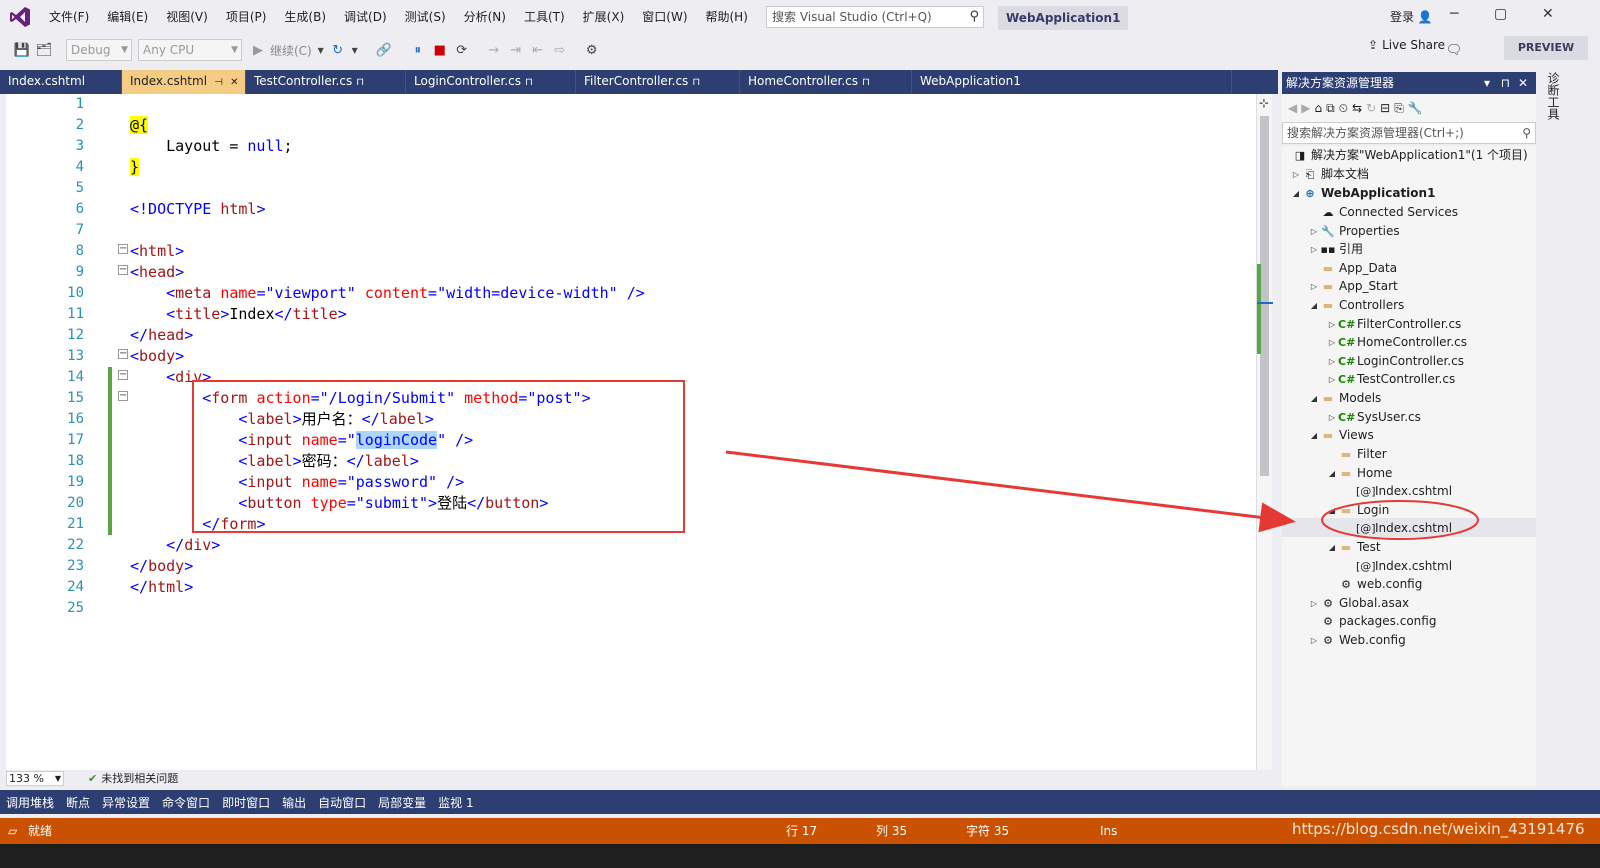 This screenshot has height=868, width=1600. What do you see at coordinates (516, 50) in the screenshot?
I see `step-over-icon: ⇥` at bounding box center [516, 50].